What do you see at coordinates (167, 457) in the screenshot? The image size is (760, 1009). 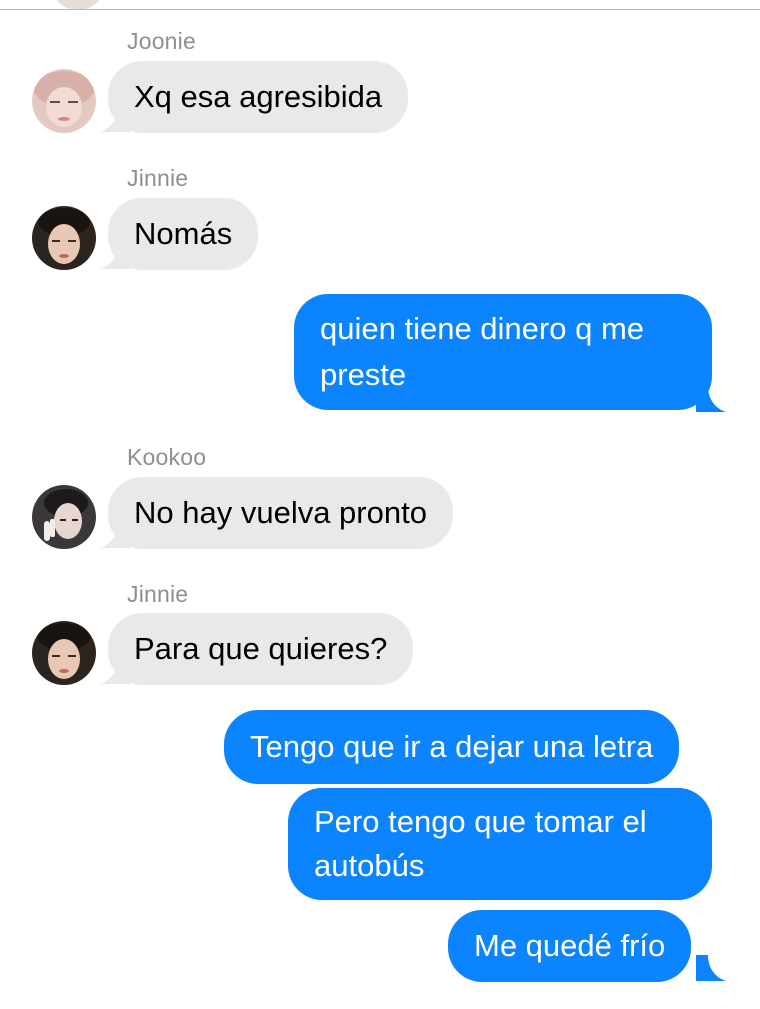 I see `sender-name: Kookoo` at bounding box center [167, 457].